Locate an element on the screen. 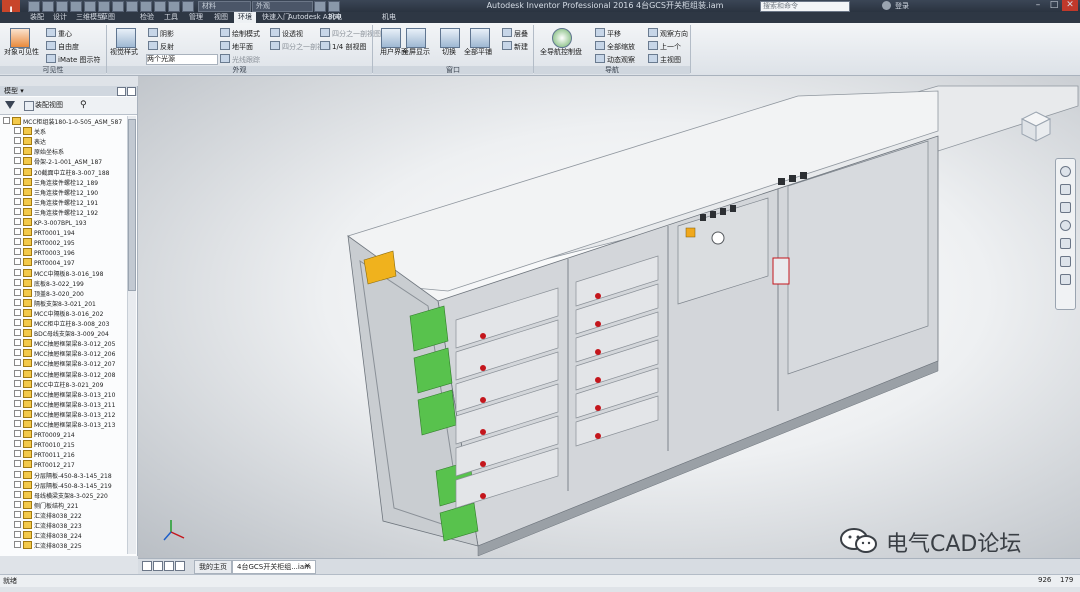  minimize-button: – is located at coordinates (1038, 5).